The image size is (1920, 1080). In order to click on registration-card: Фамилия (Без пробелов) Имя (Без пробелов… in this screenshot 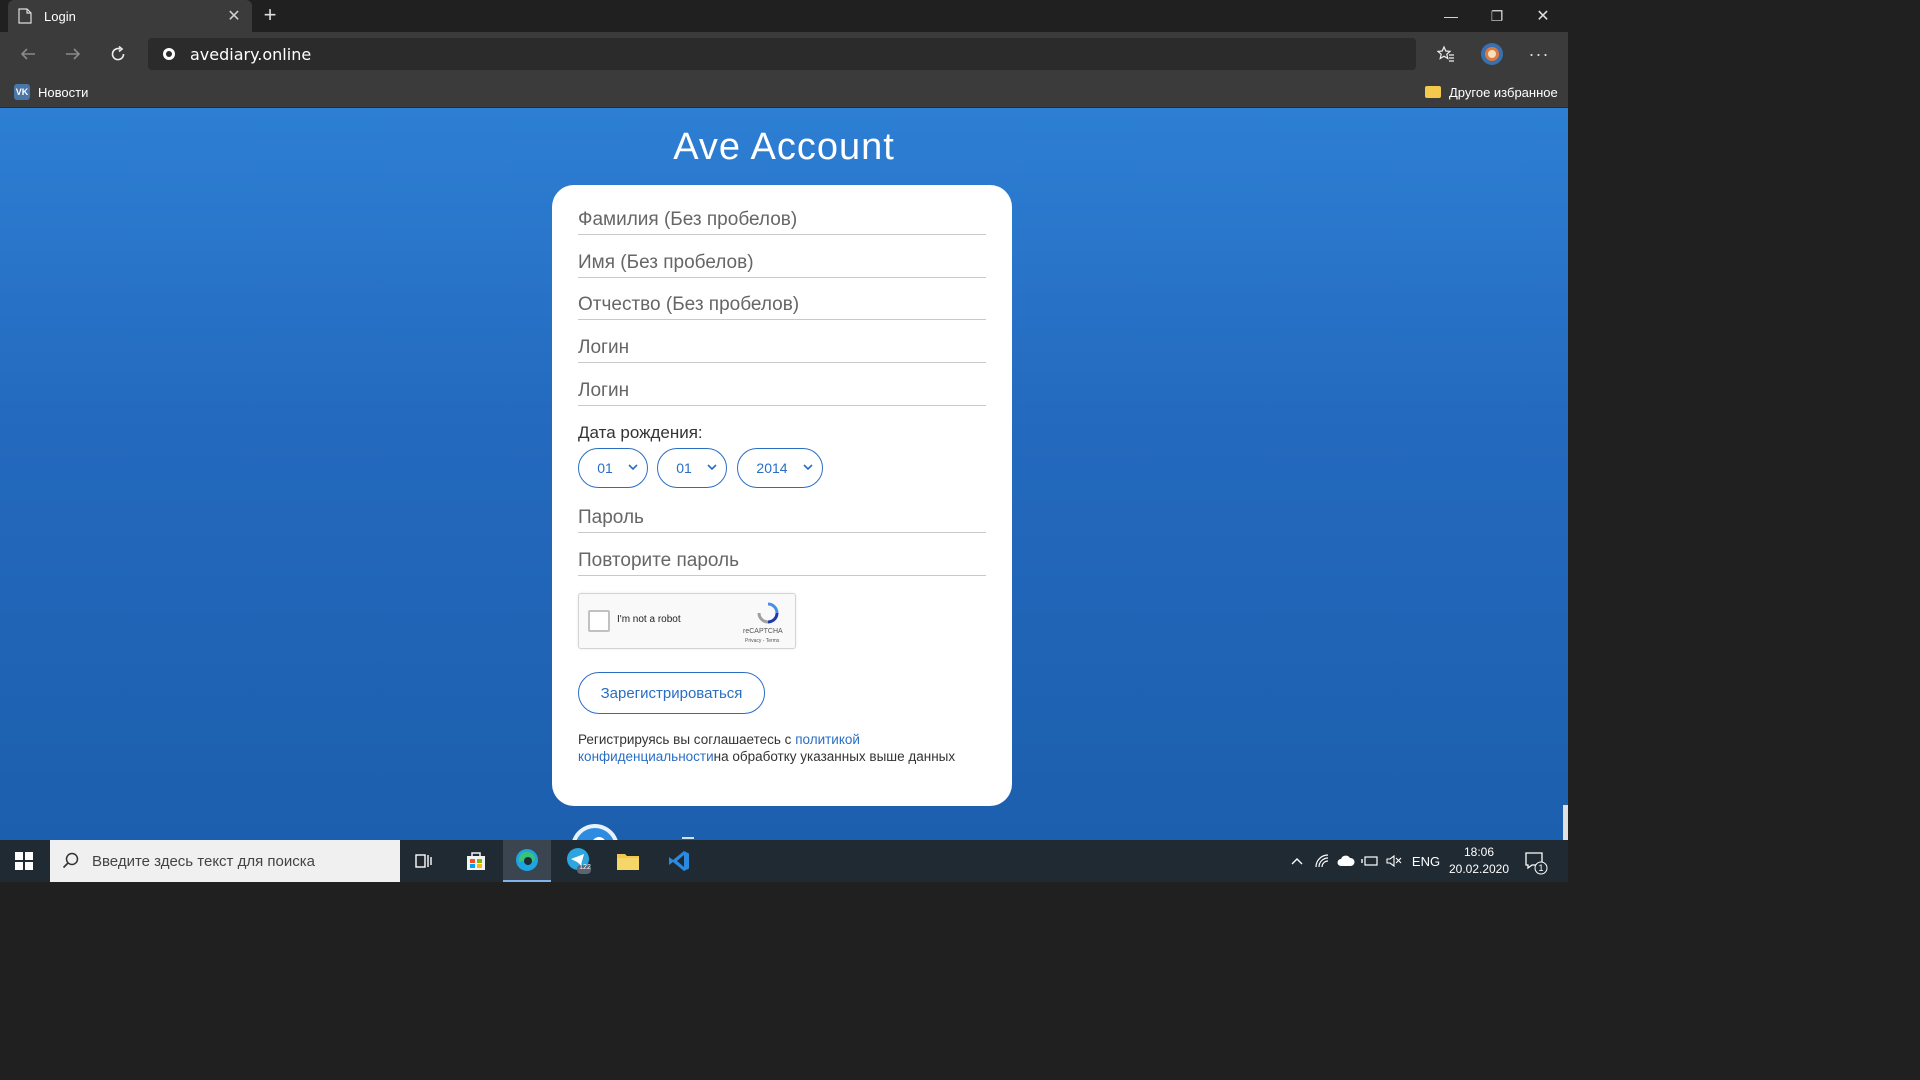, I will do `click(782, 495)`.